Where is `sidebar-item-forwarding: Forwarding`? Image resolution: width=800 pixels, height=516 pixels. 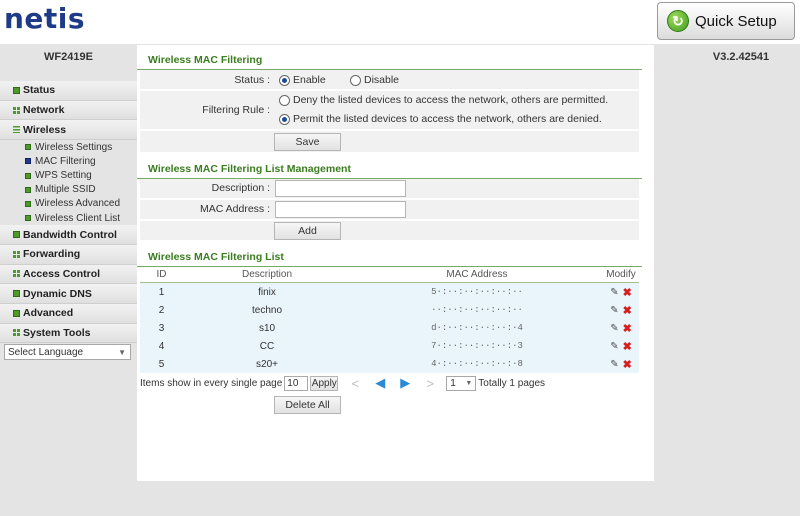
sidebar-item-forwarding: Forwarding is located at coordinates (68, 254).